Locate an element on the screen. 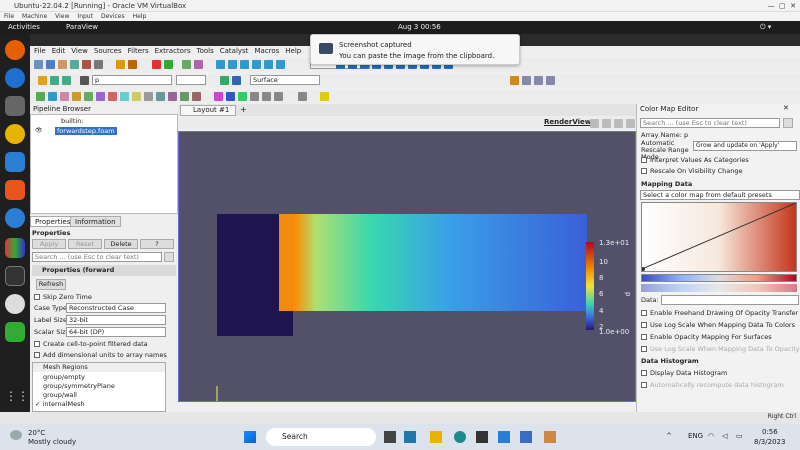 The height and width of the screenshot is (450, 800). rescale-visibility-checkbox: Rescale On Visibility Change is located at coordinates (692, 171).